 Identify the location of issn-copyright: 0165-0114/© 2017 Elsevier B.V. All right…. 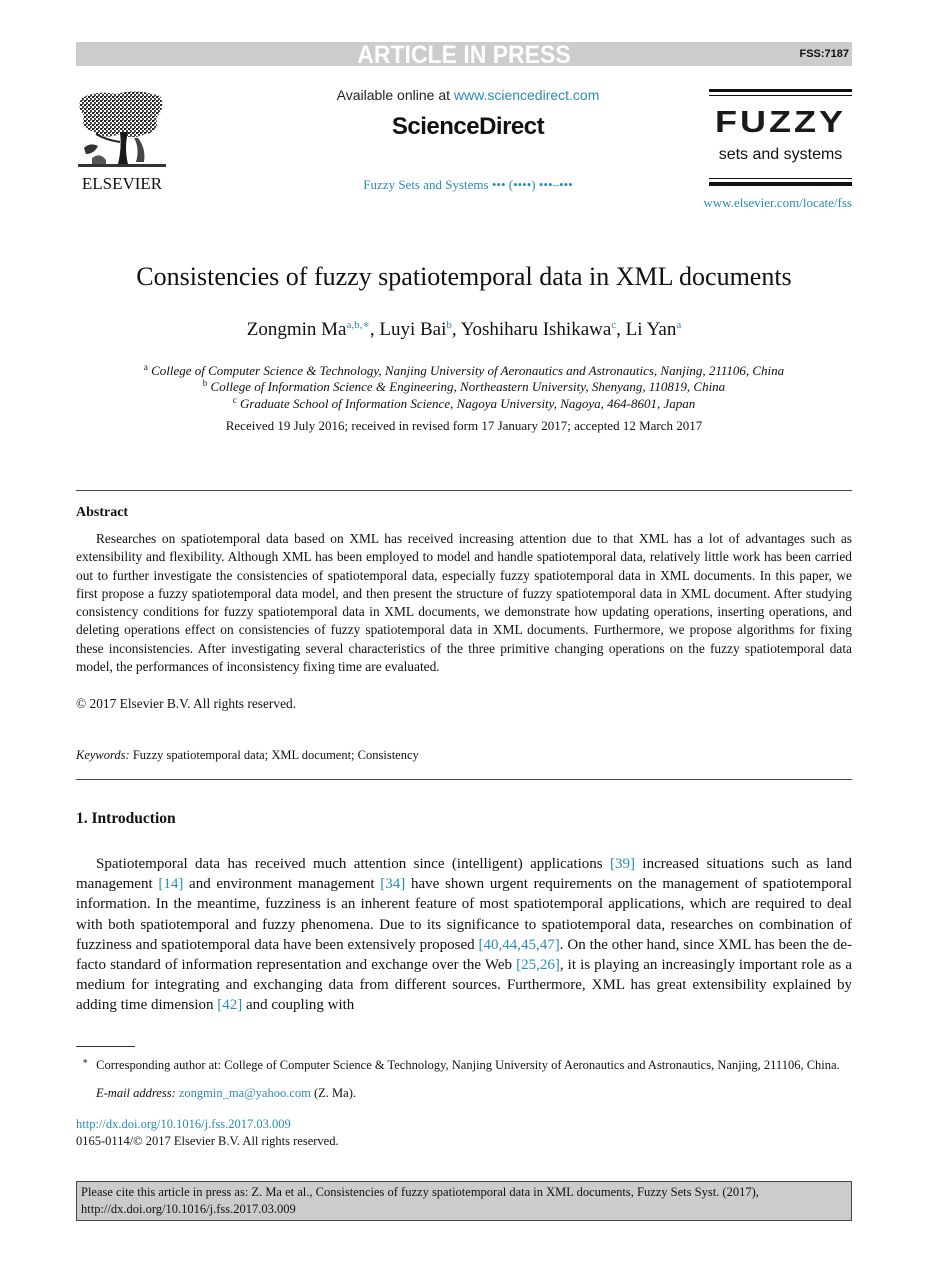
(207, 1141).